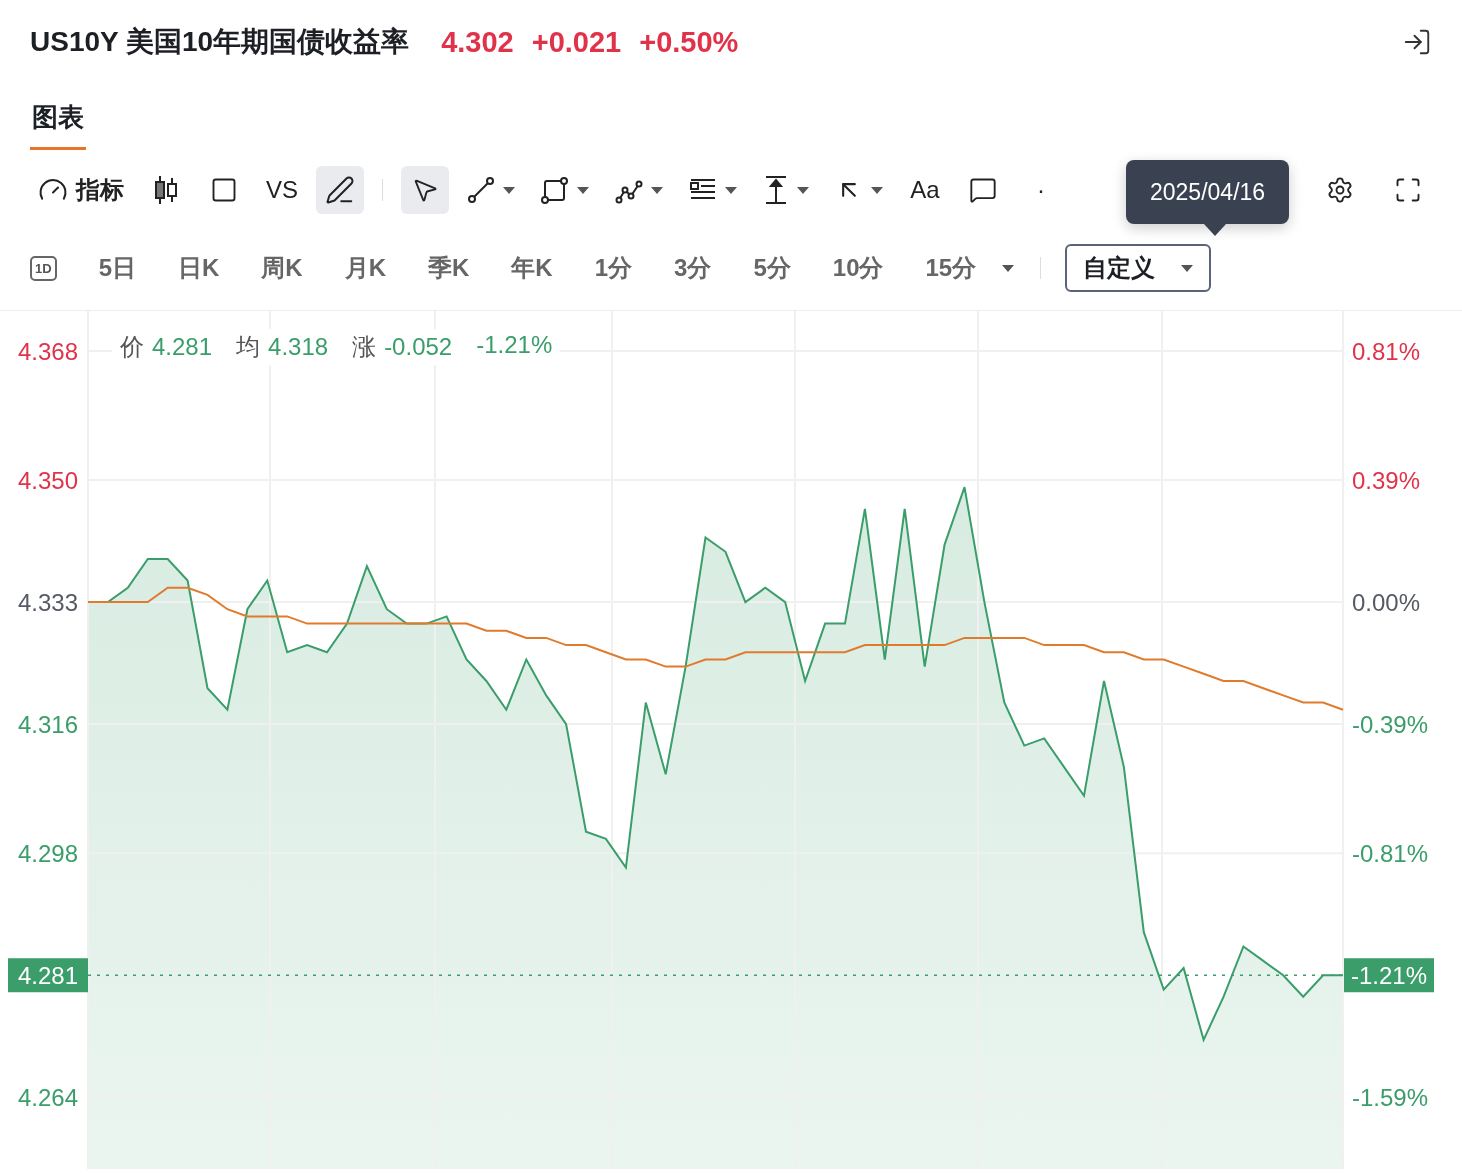 The image size is (1462, 1174). Describe the element at coordinates (1208, 192) in the screenshot. I see `date-tooltip: 2025/04/16` at that location.